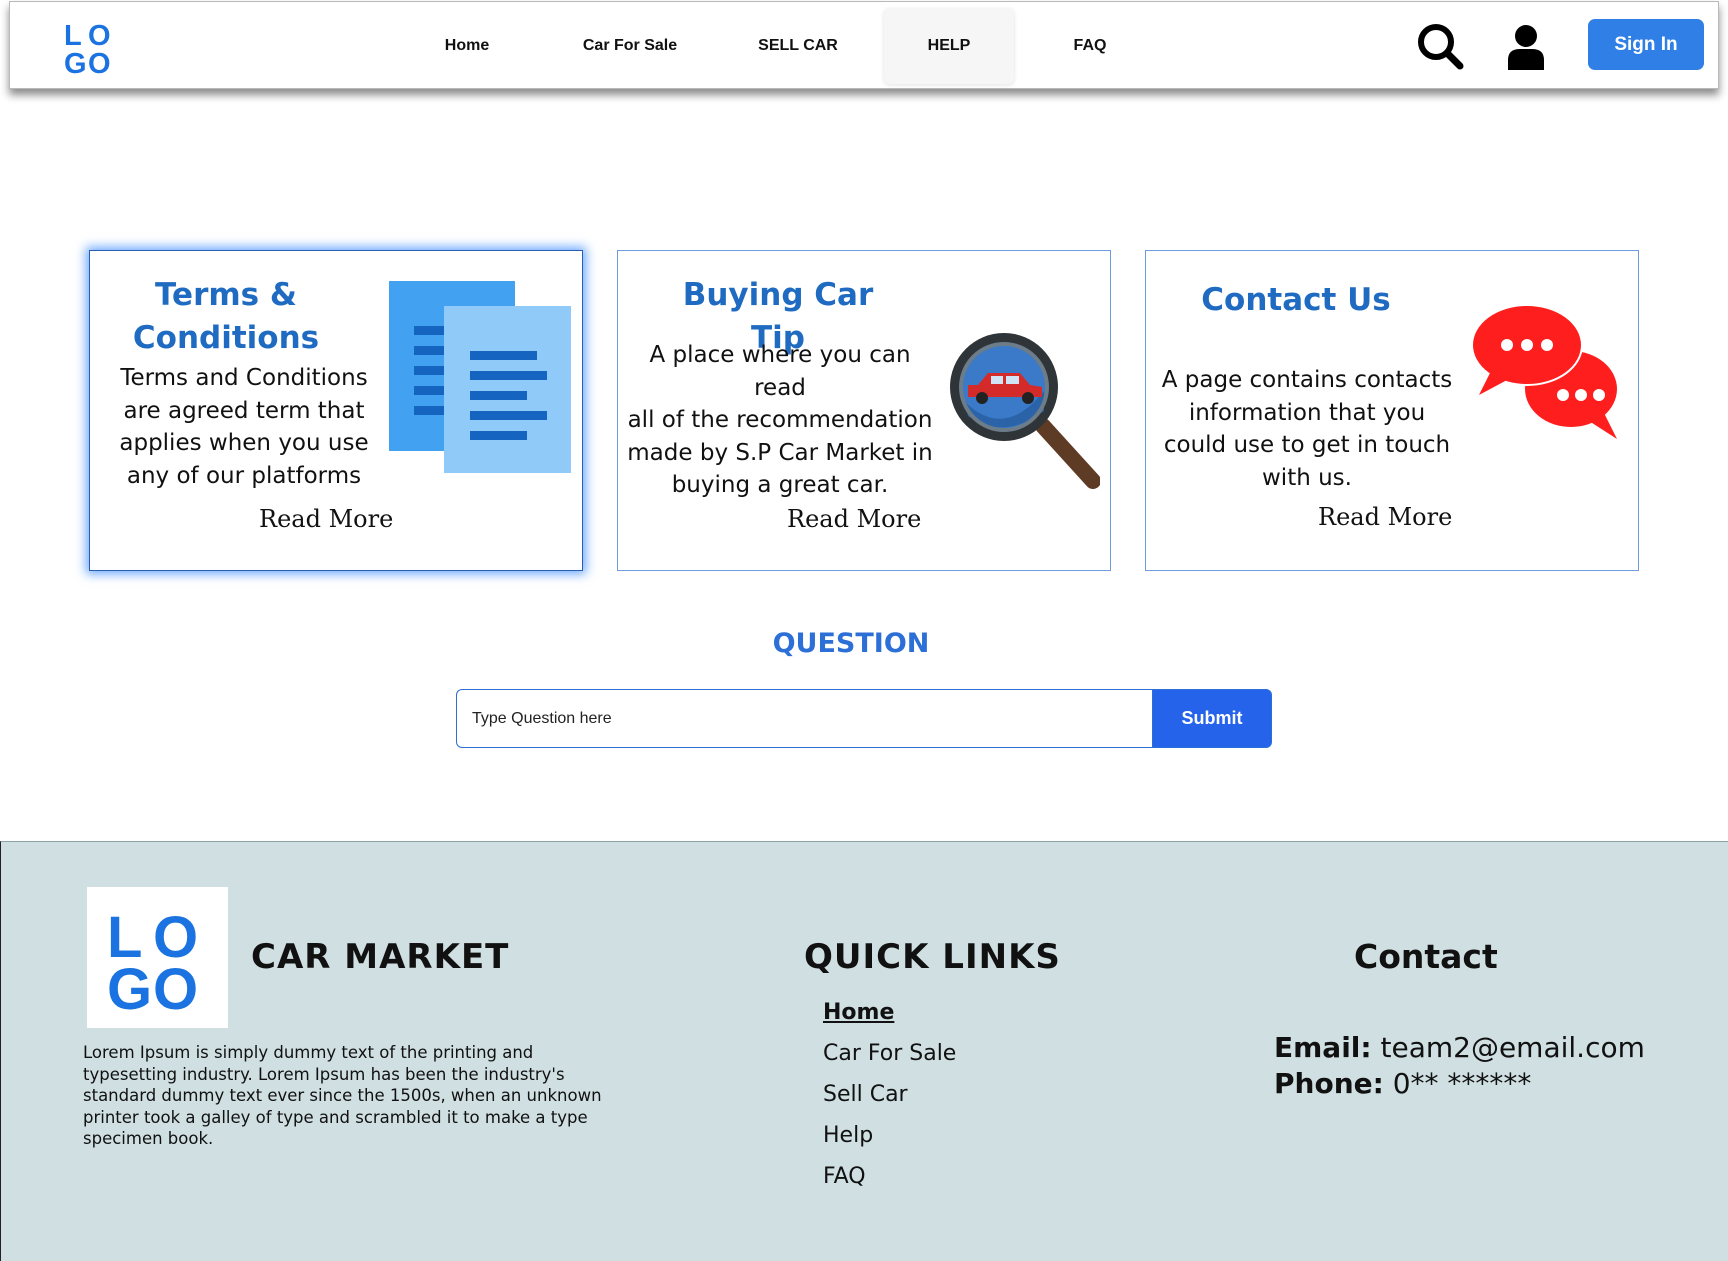  I want to click on footer-logo-icon: L O G O, so click(157, 957).